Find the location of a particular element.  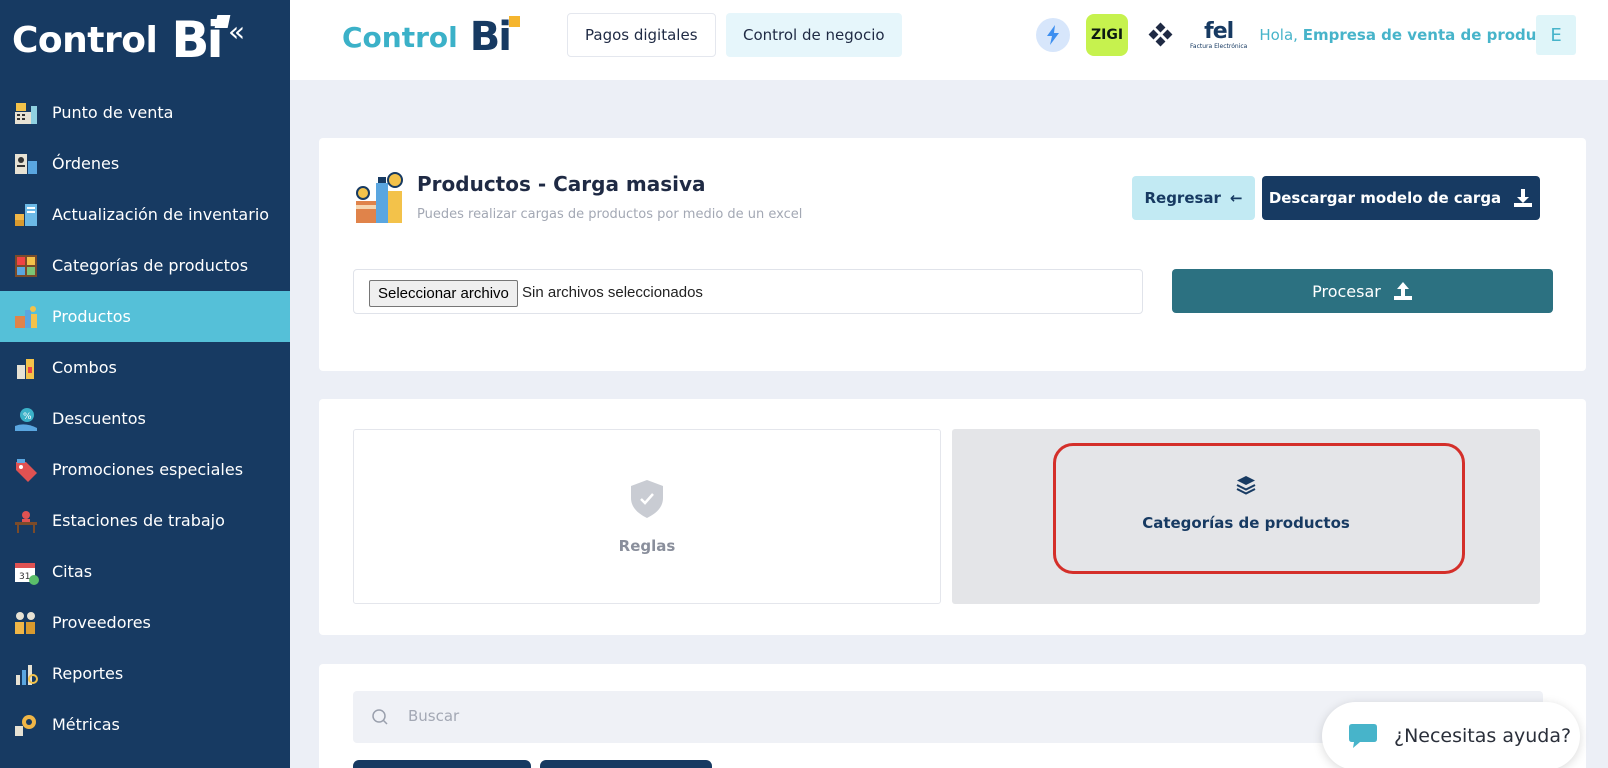

diamond-dots-icon is located at coordinates (1161, 35).